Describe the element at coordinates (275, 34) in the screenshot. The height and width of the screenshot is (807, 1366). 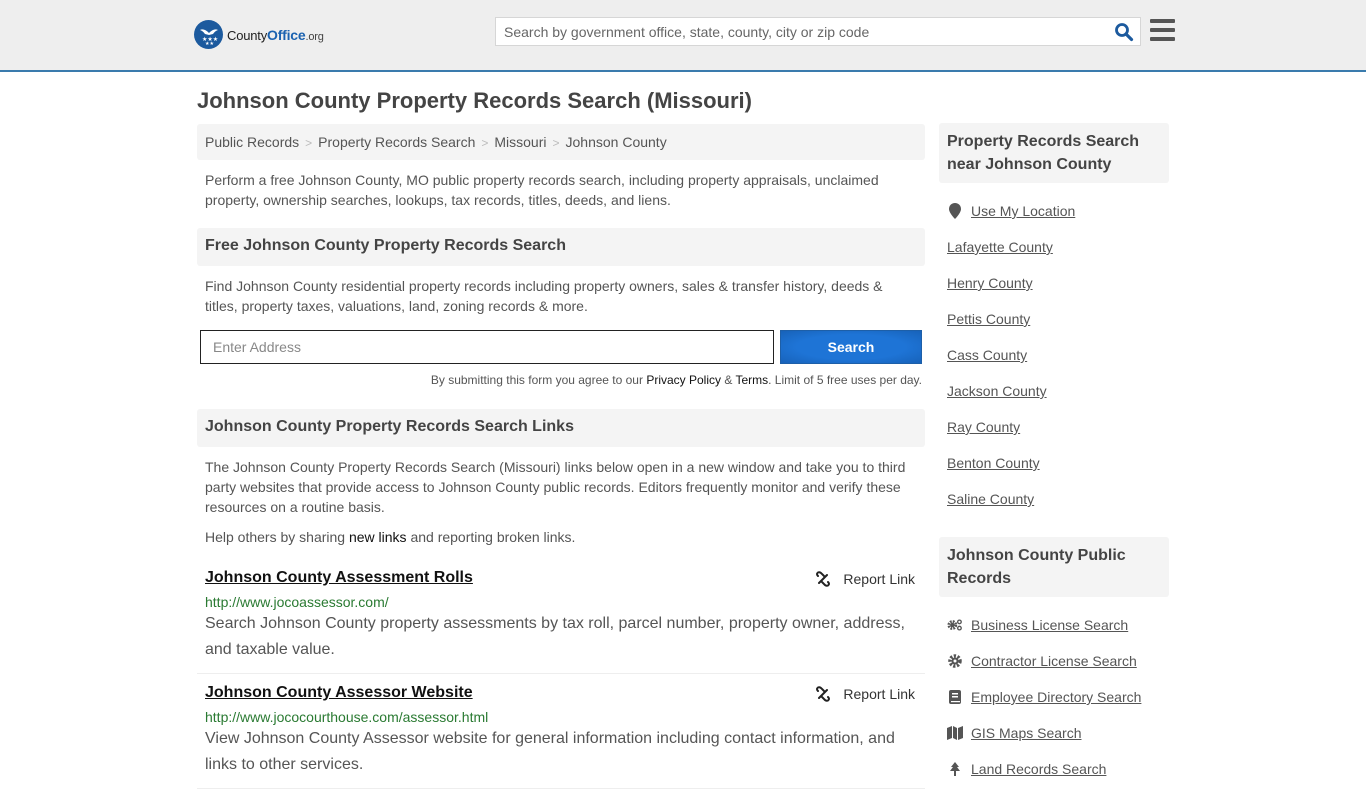
I see `logo-text: CountyOffice.org` at that location.